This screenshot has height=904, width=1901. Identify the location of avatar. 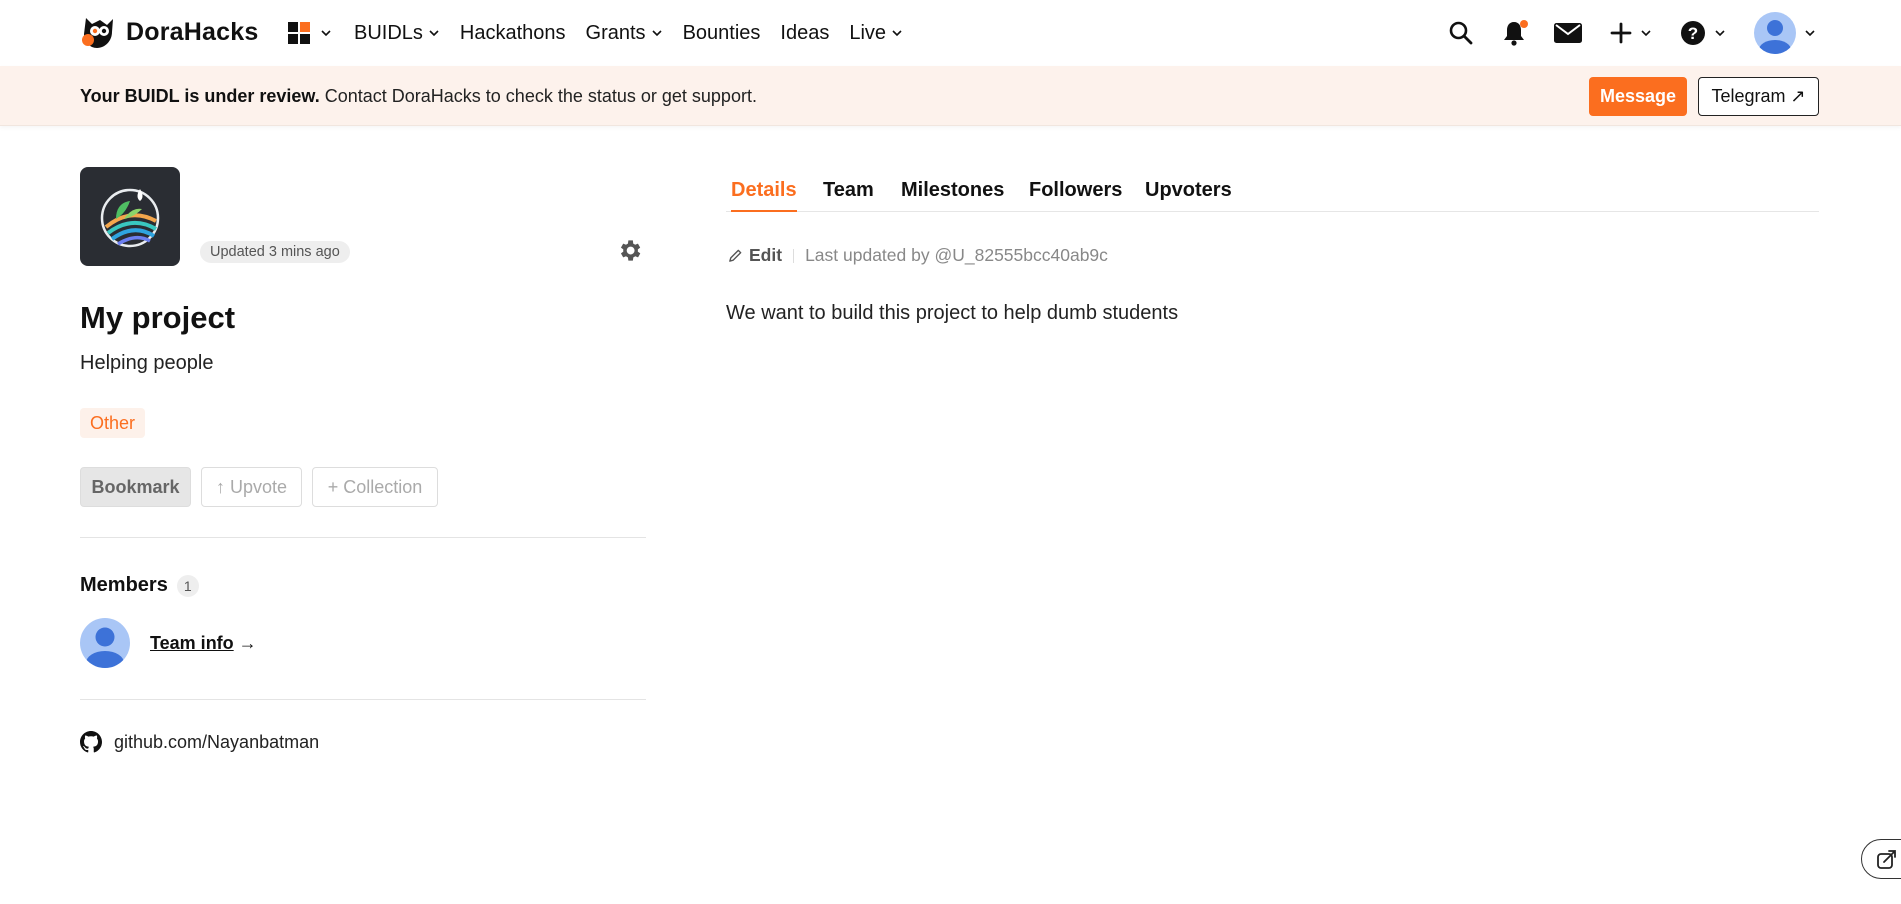
(1775, 33).